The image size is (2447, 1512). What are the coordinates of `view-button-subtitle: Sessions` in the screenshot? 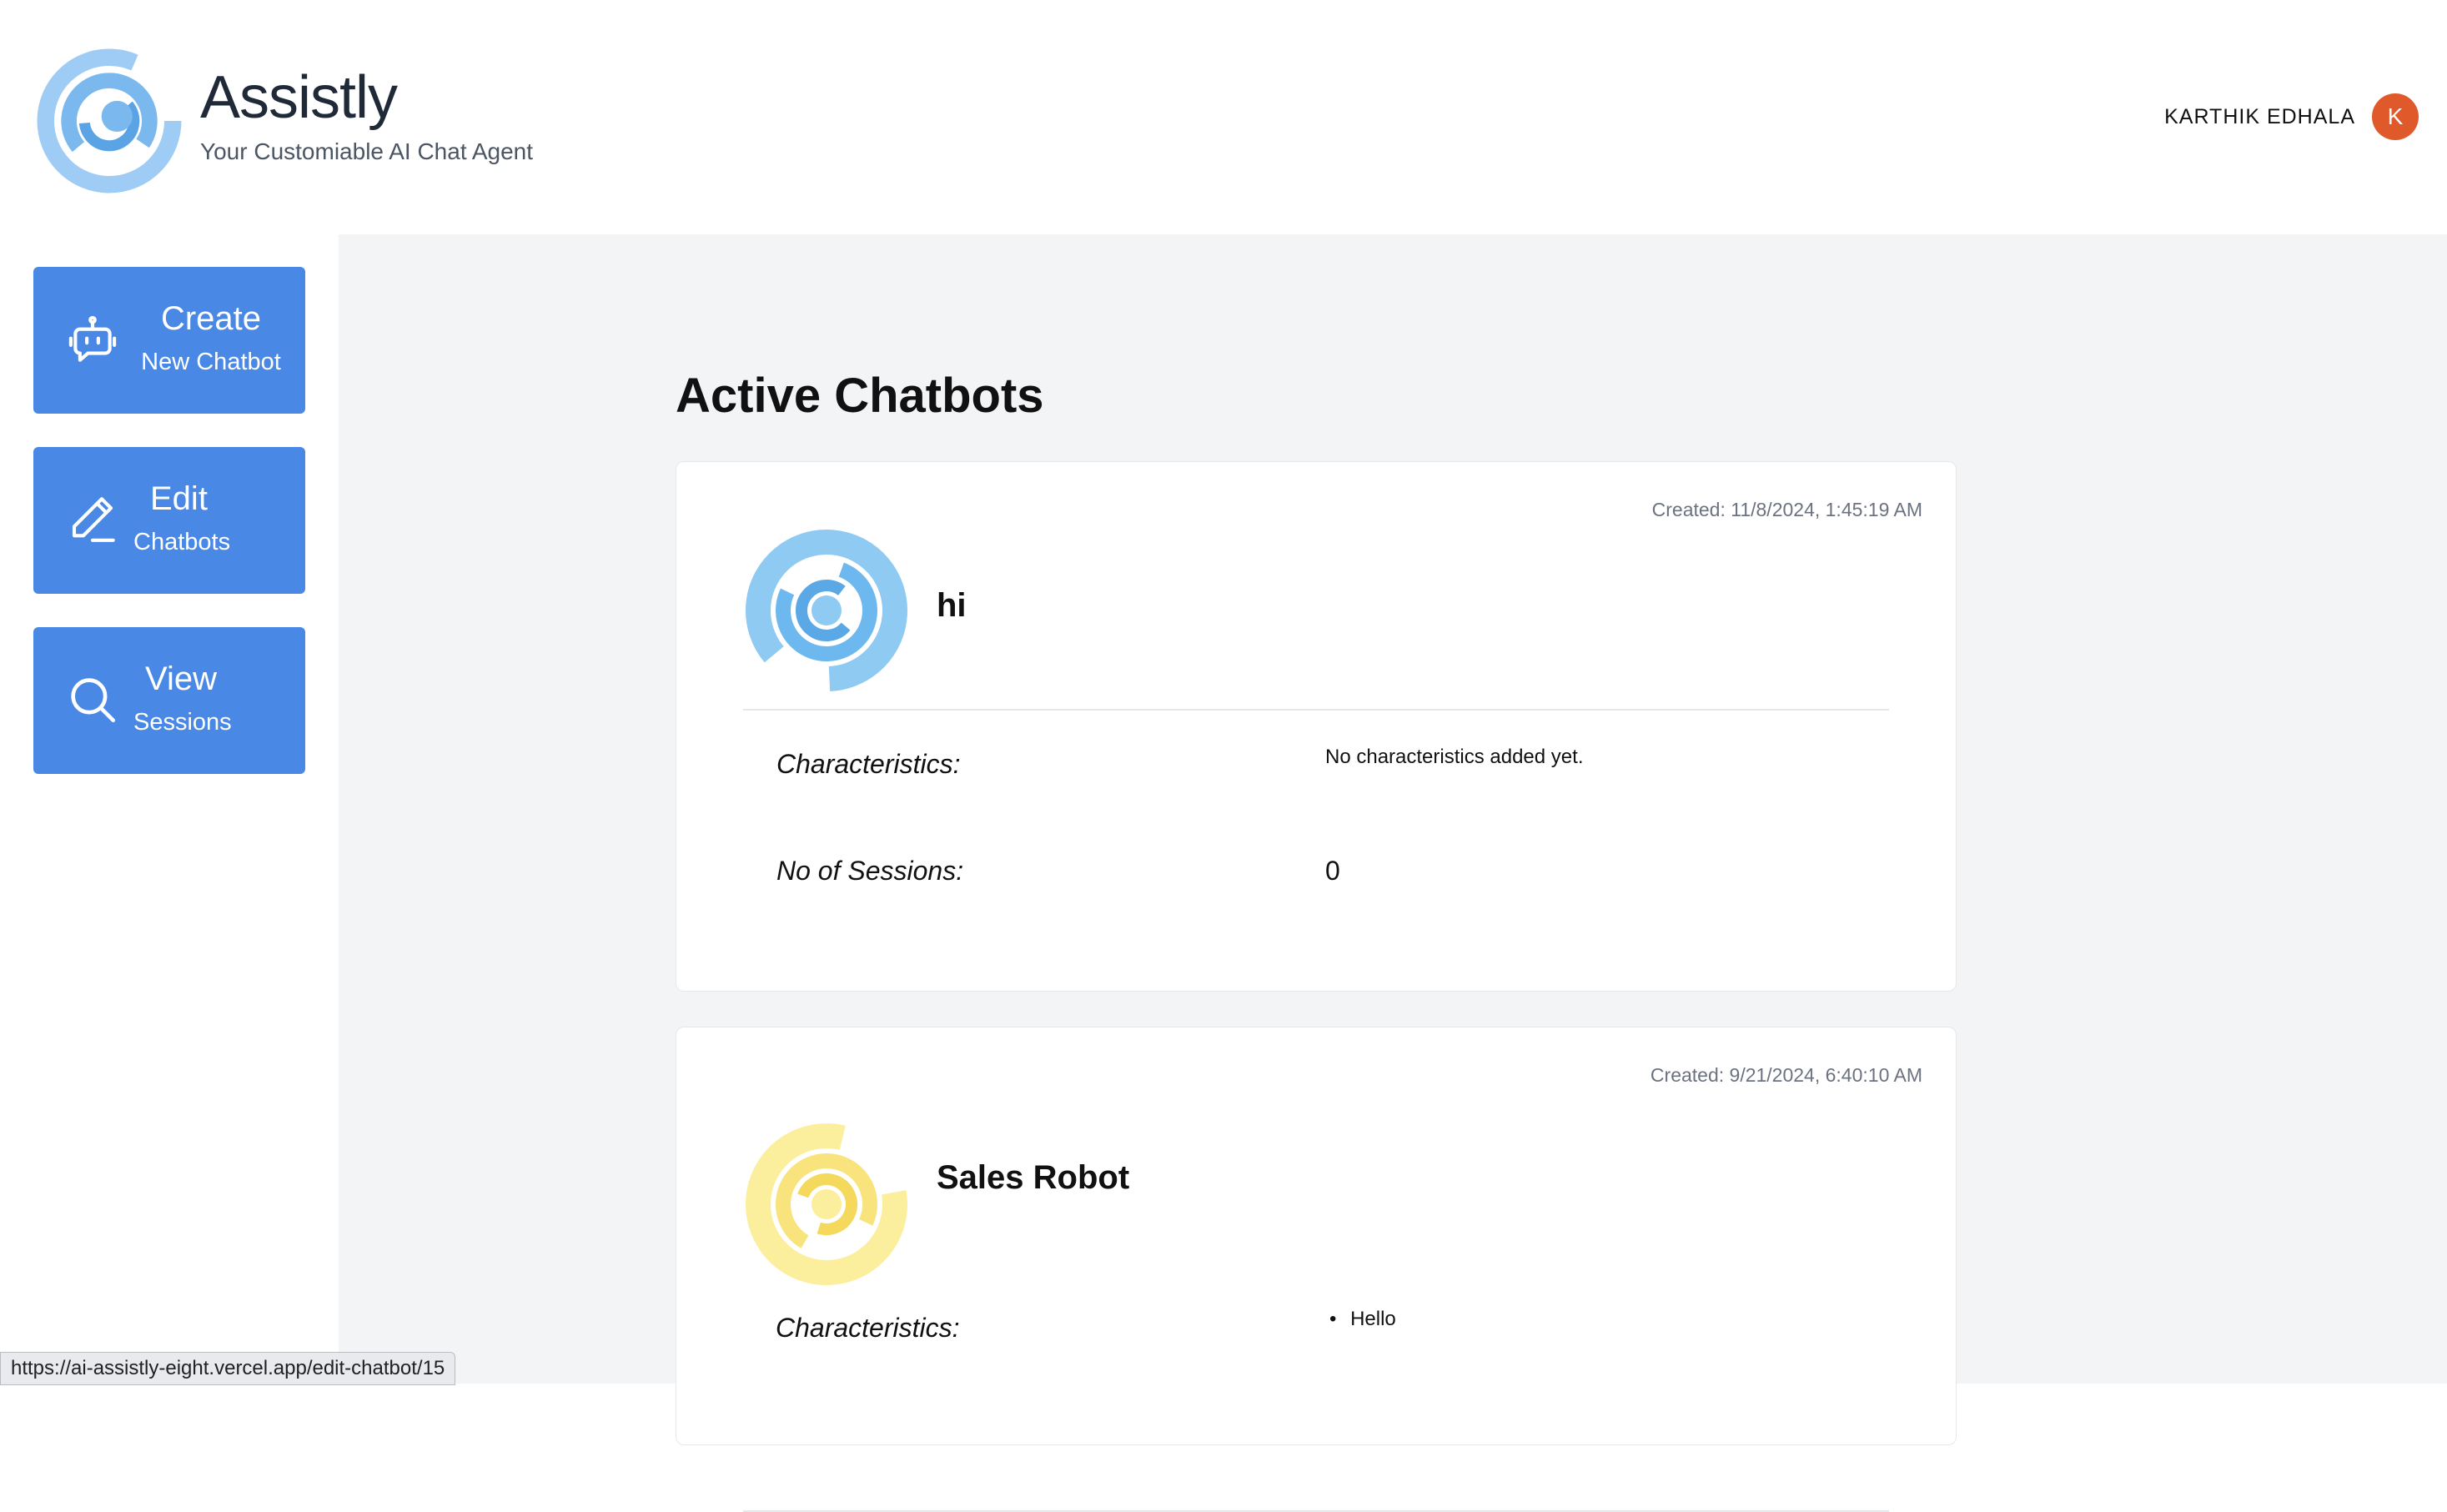 It's located at (182, 723).